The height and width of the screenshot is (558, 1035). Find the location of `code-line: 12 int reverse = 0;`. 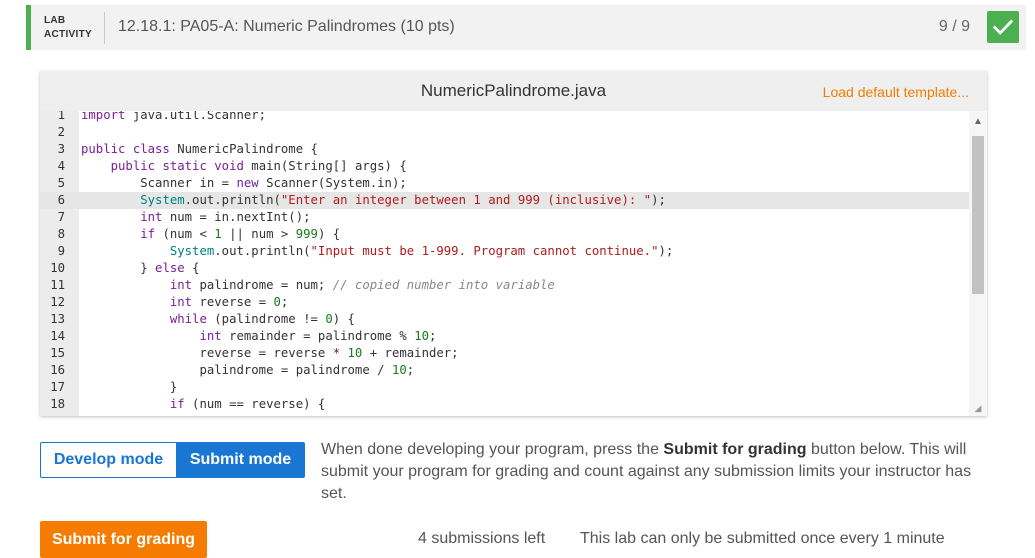

code-line: 12 int reverse = 0; is located at coordinates (504, 302).